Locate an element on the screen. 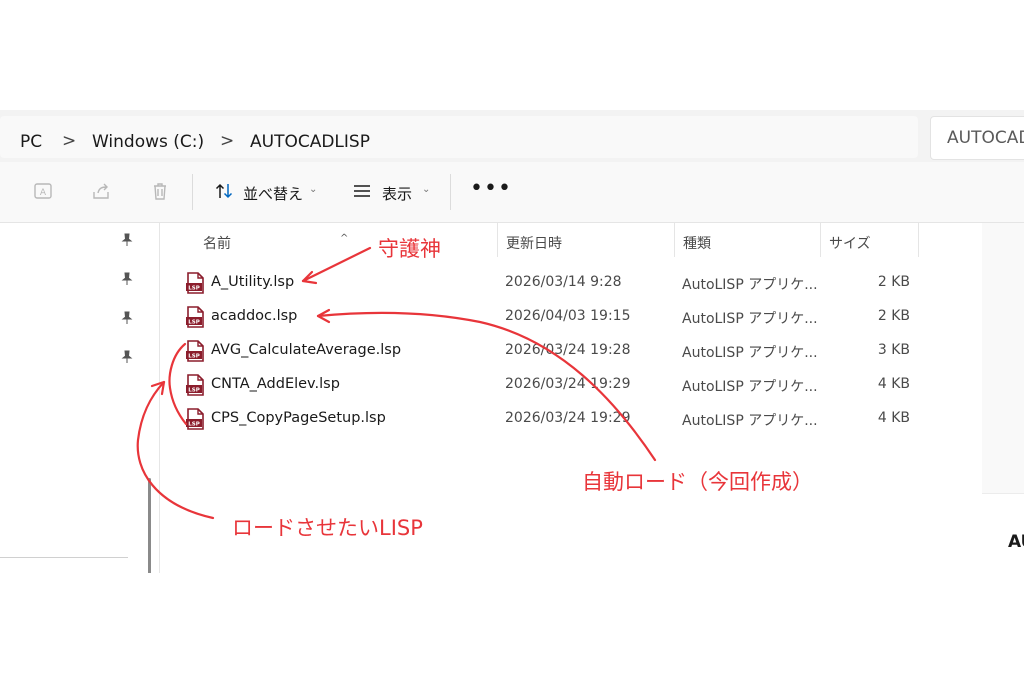  column-header-name-label: 名前 is located at coordinates (217, 244).